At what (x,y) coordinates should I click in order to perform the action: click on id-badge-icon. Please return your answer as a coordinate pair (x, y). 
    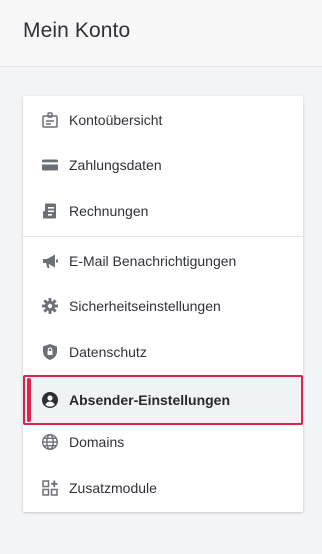
    Looking at the image, I should click on (50, 120).